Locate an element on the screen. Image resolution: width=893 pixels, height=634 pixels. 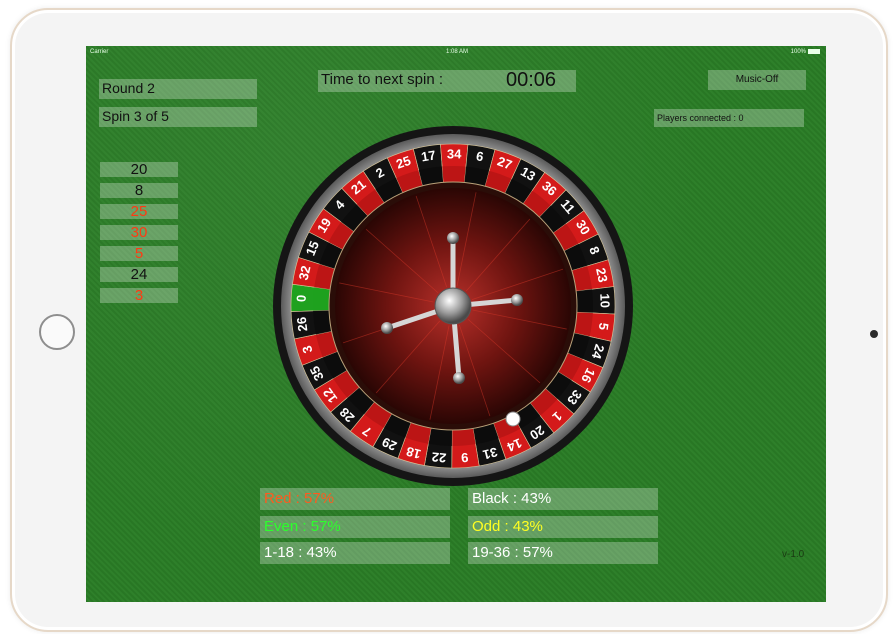
timer-label: Time to next spin : is located at coordinates (382, 79).